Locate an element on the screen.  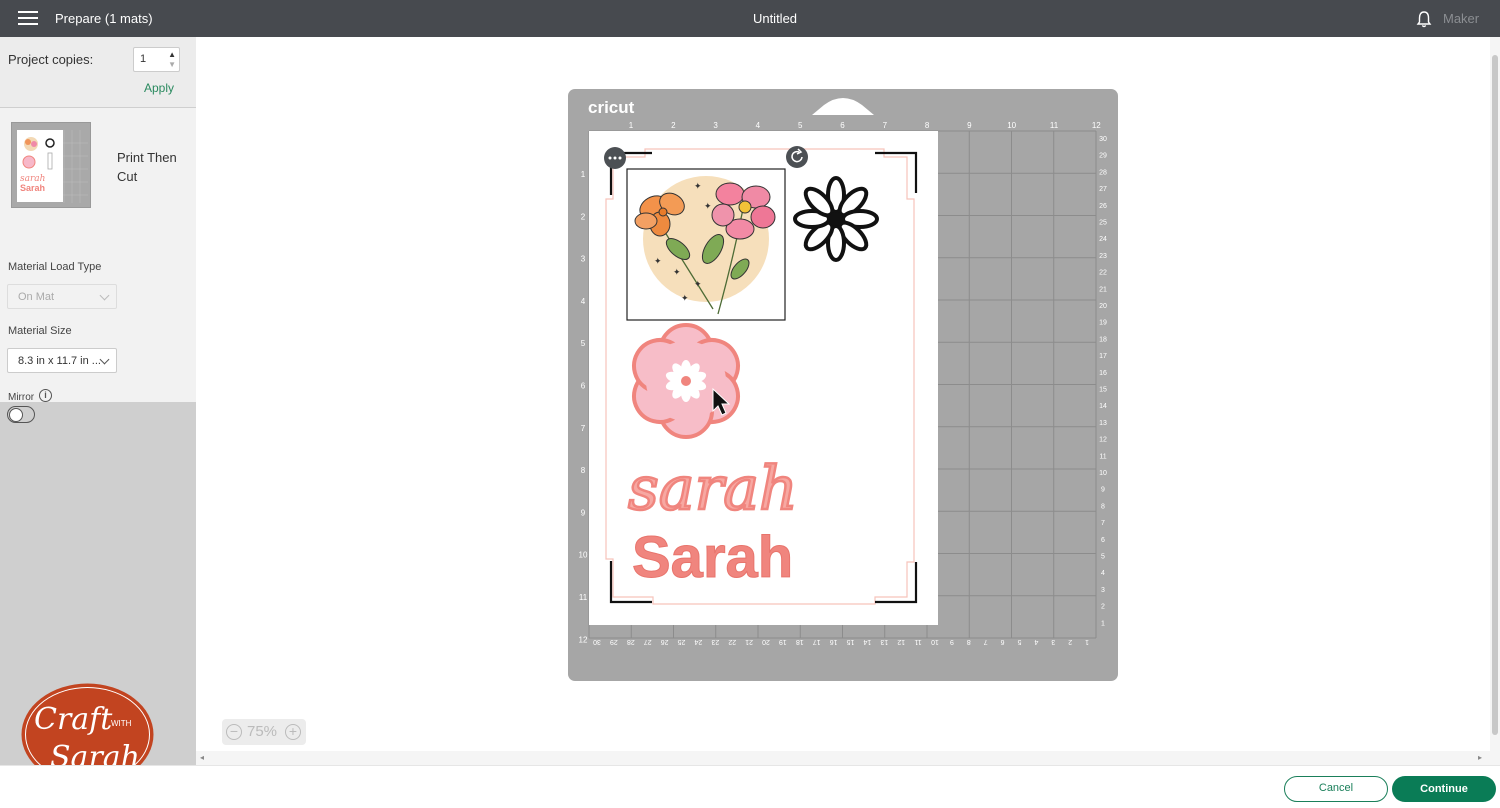
ruler-bottom-label: 28 is located at coordinates (631, 641).